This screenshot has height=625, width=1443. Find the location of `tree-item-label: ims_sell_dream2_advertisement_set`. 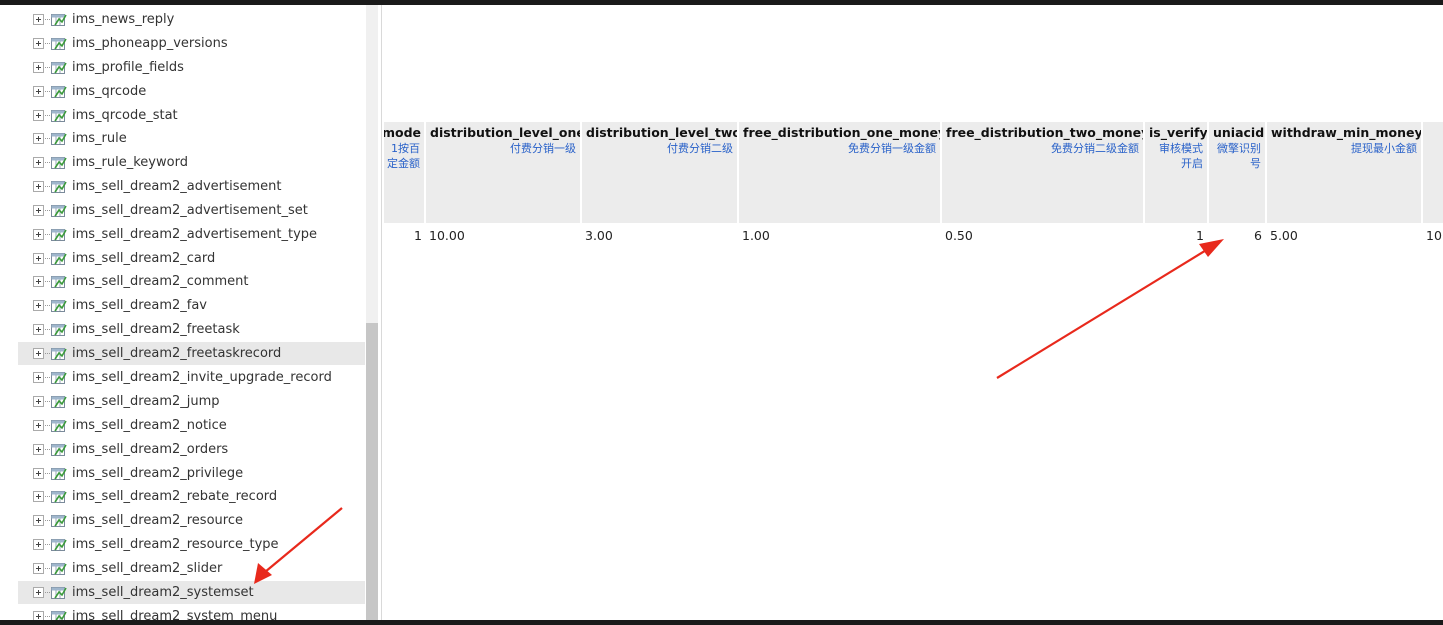

tree-item-label: ims_sell_dream2_advertisement_set is located at coordinates (190, 210).